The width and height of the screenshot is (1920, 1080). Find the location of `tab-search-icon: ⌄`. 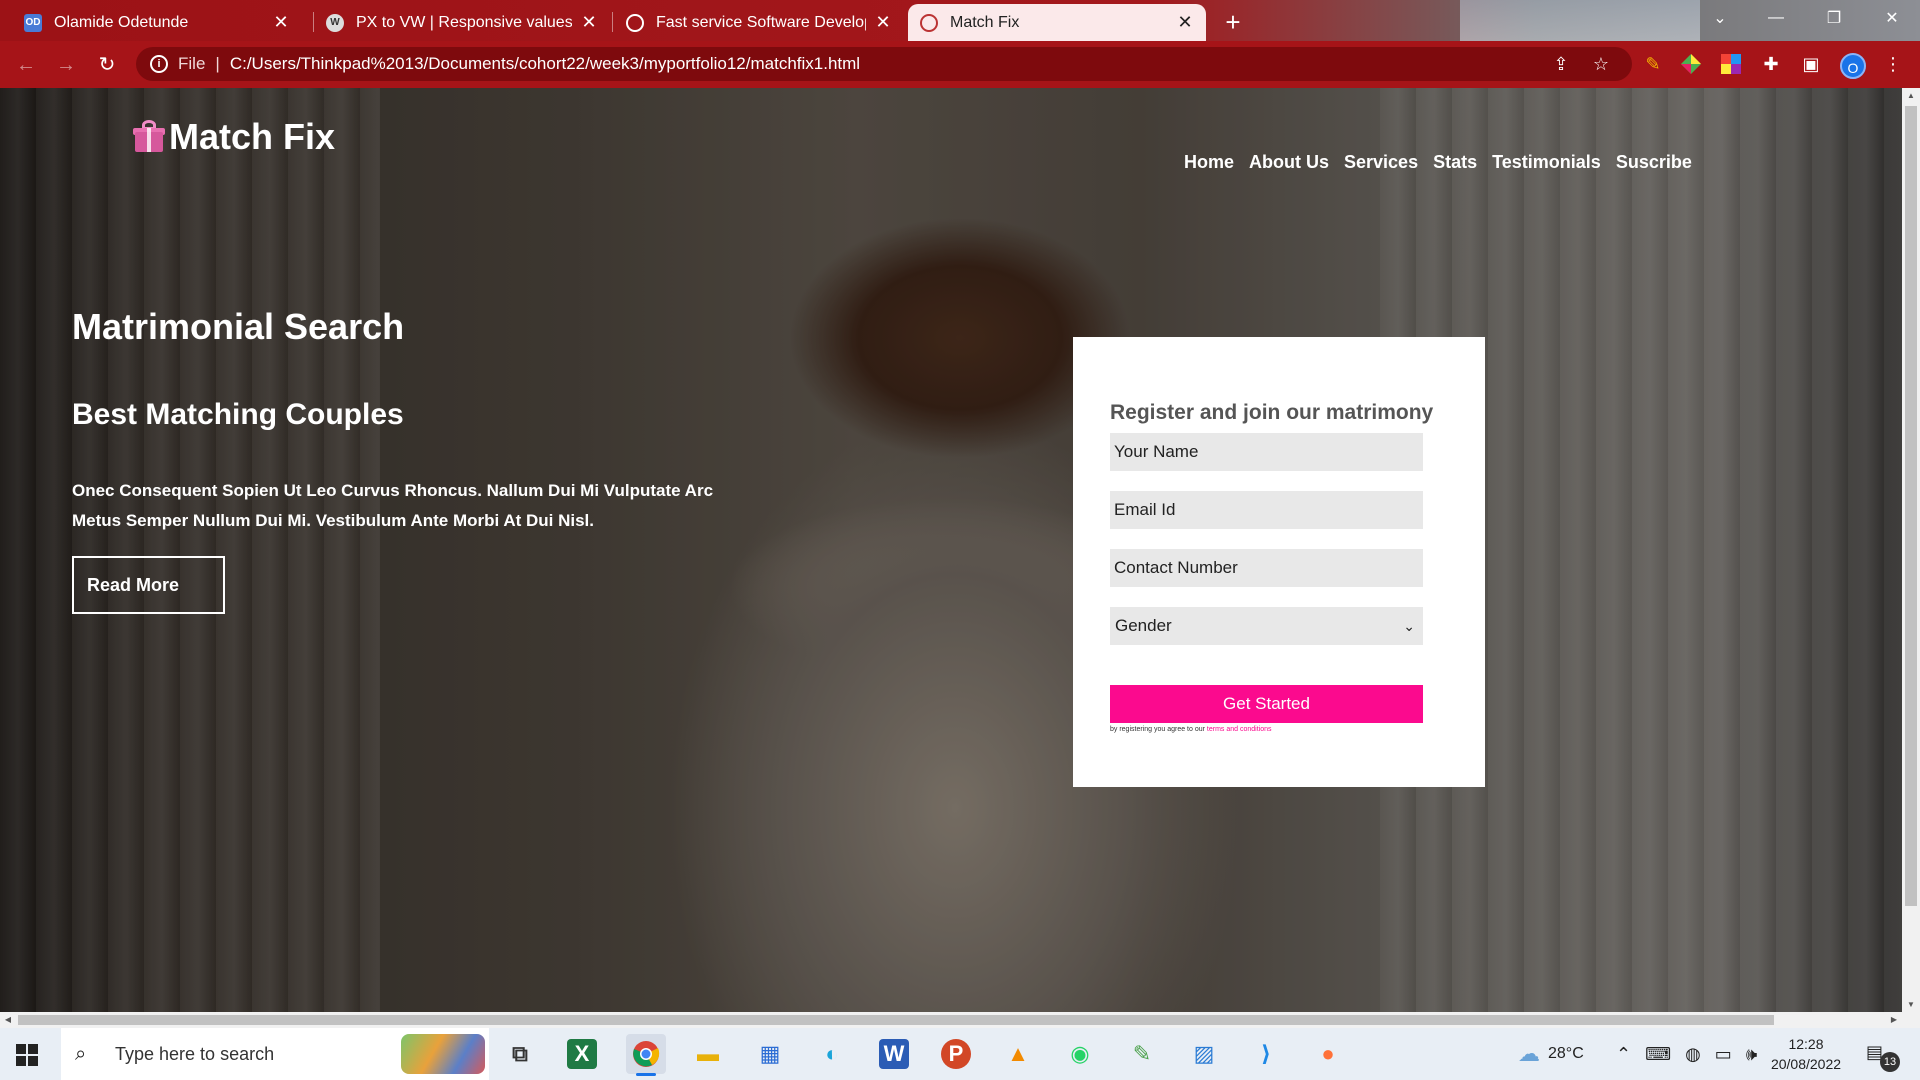

tab-search-icon: ⌄ is located at coordinates (1720, 18).